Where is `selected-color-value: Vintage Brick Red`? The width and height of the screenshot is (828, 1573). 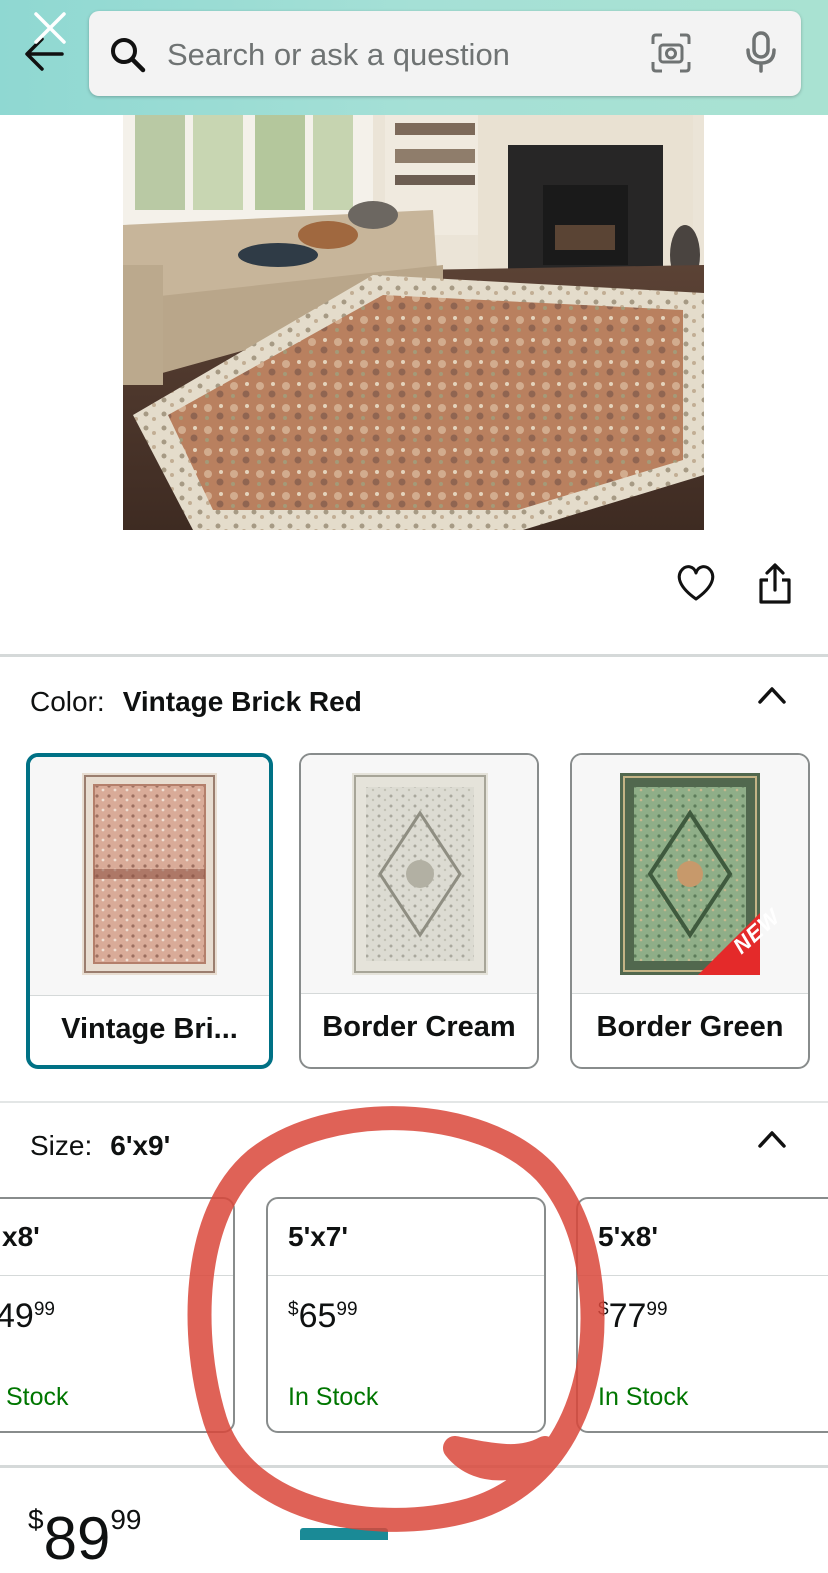
selected-color-value: Vintage Brick Red is located at coordinates (242, 701).